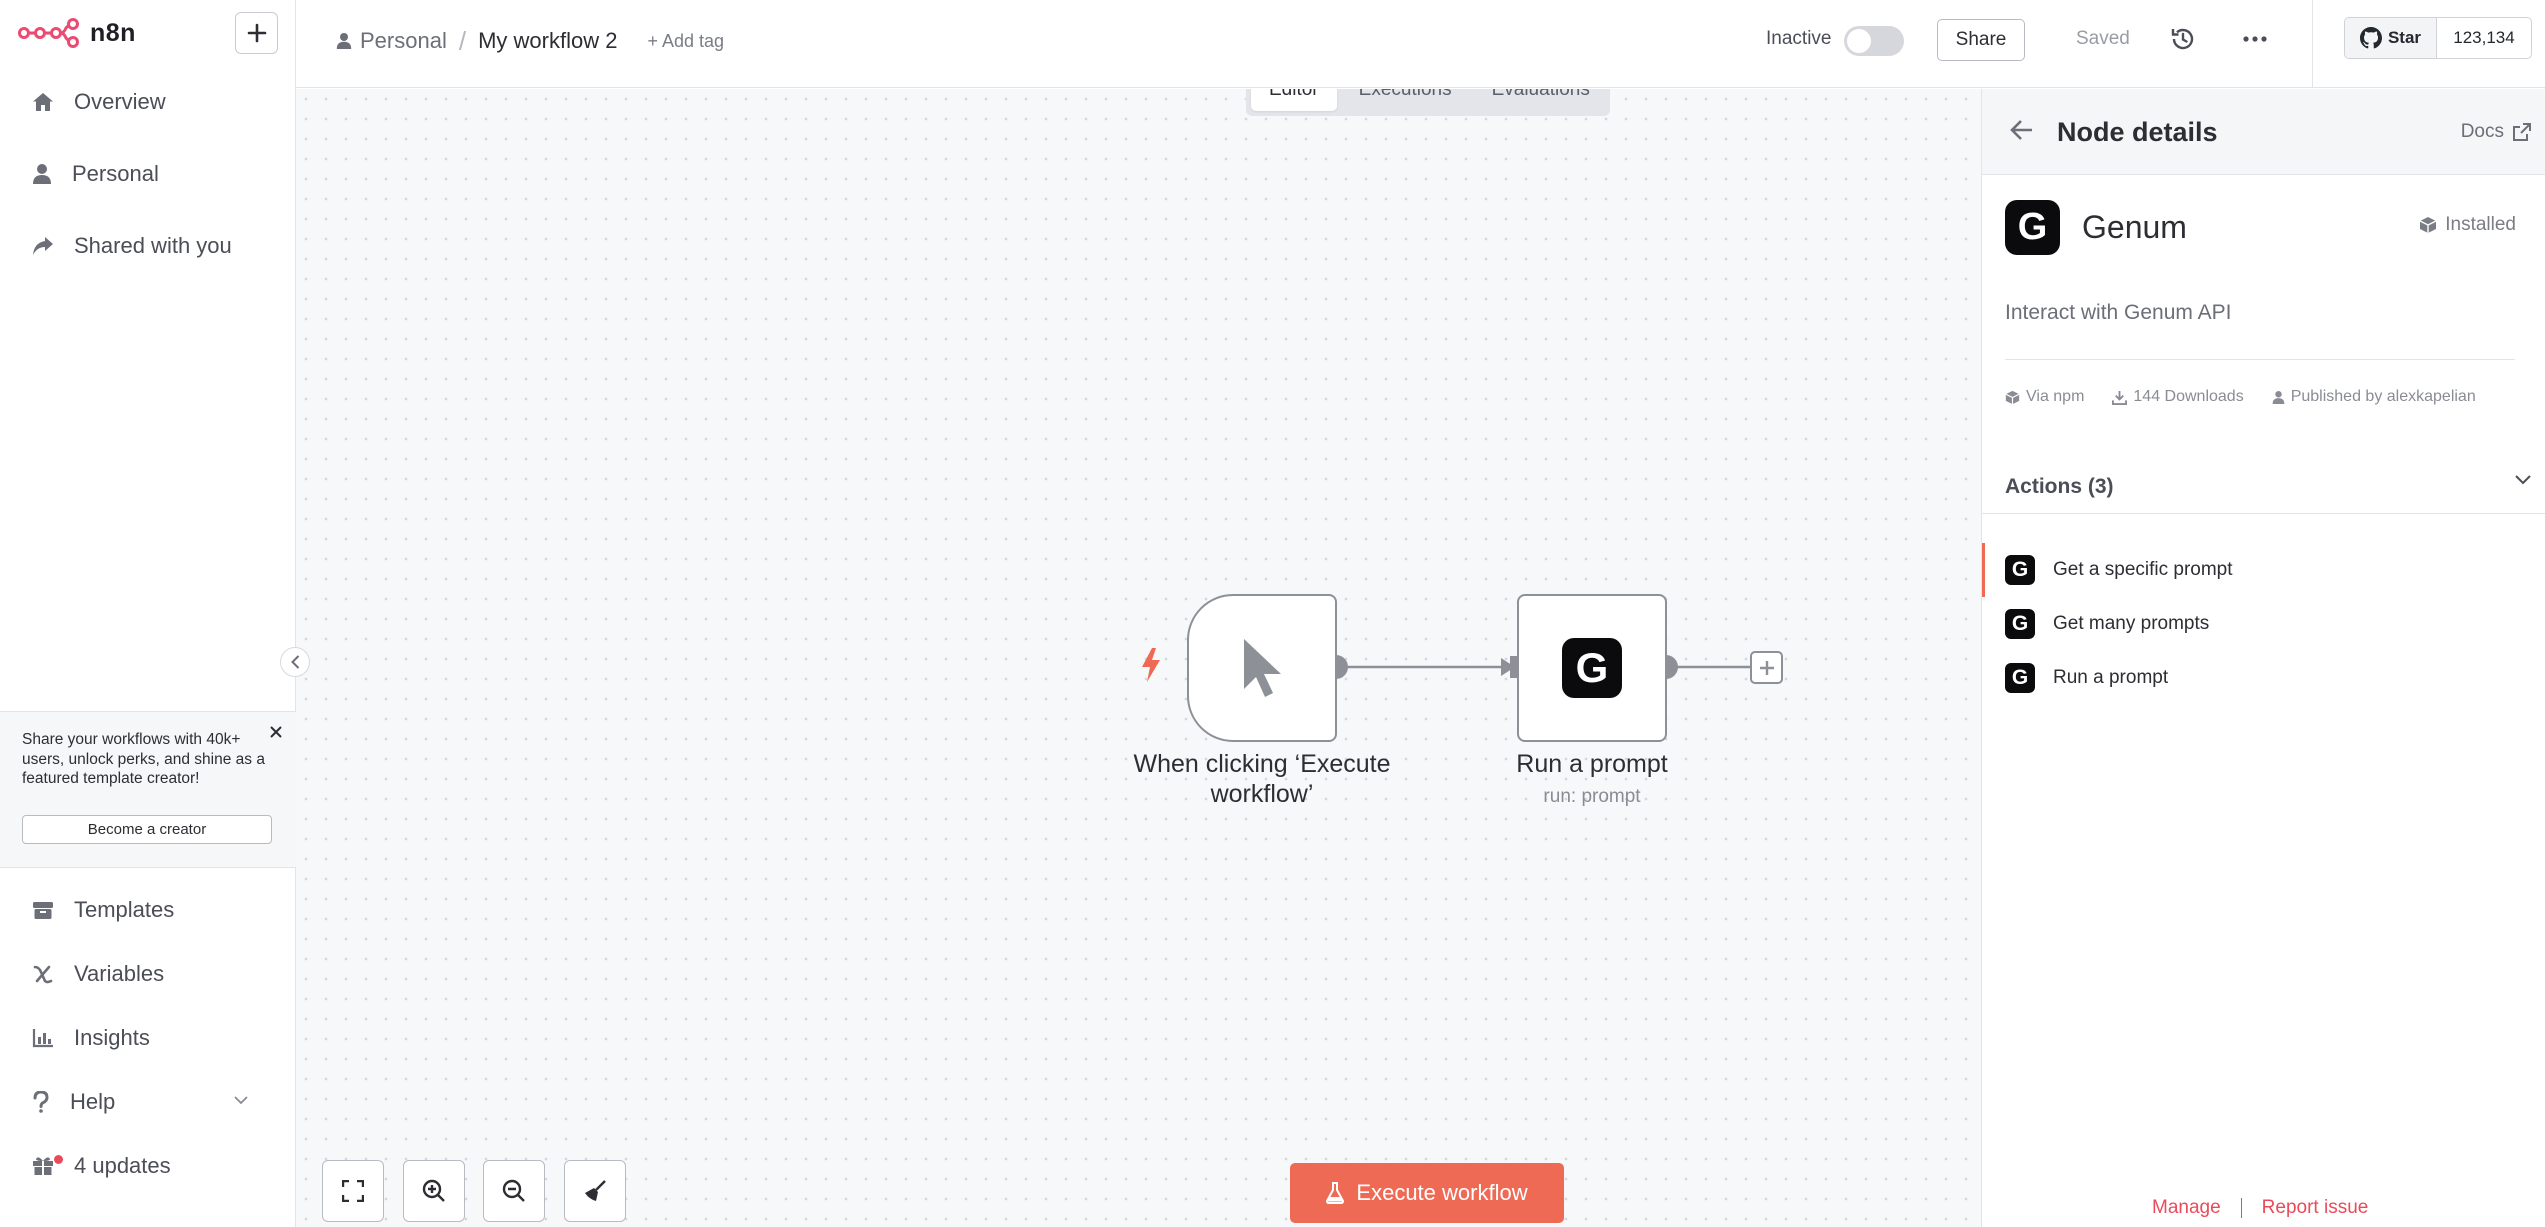 The width and height of the screenshot is (2545, 1227). What do you see at coordinates (42, 1038) in the screenshot?
I see `insights-icon` at bounding box center [42, 1038].